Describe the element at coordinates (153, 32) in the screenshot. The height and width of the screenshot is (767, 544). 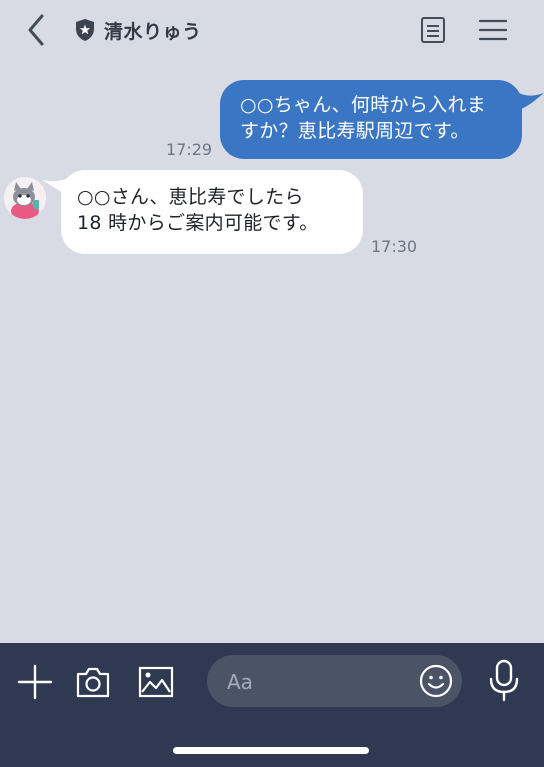
I see `chat-title: 清水りゅう` at that location.